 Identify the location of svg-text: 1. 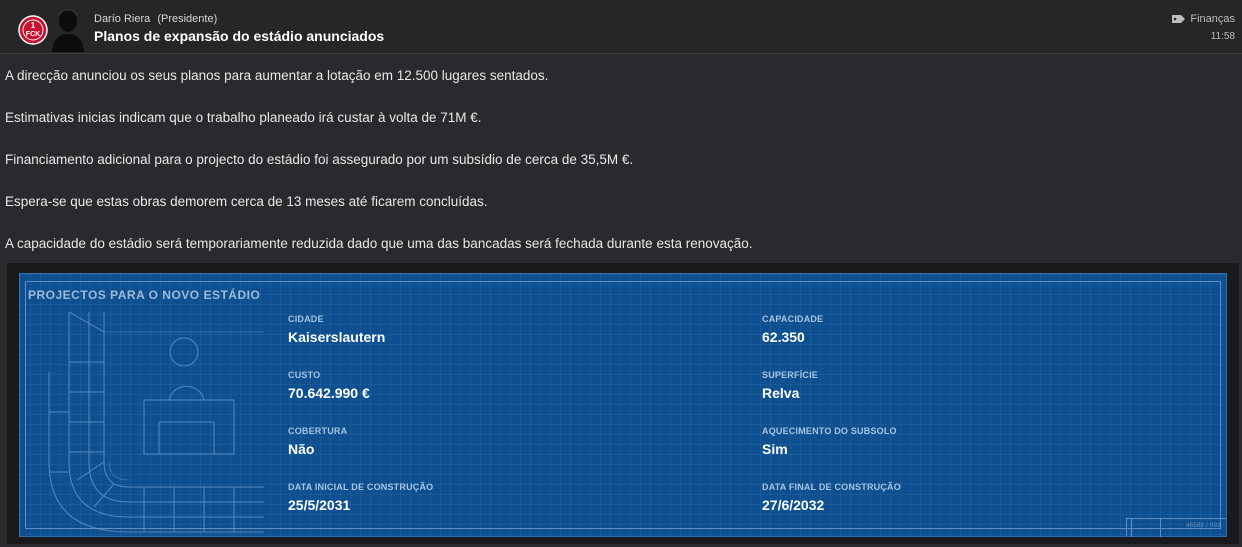
(33, 25).